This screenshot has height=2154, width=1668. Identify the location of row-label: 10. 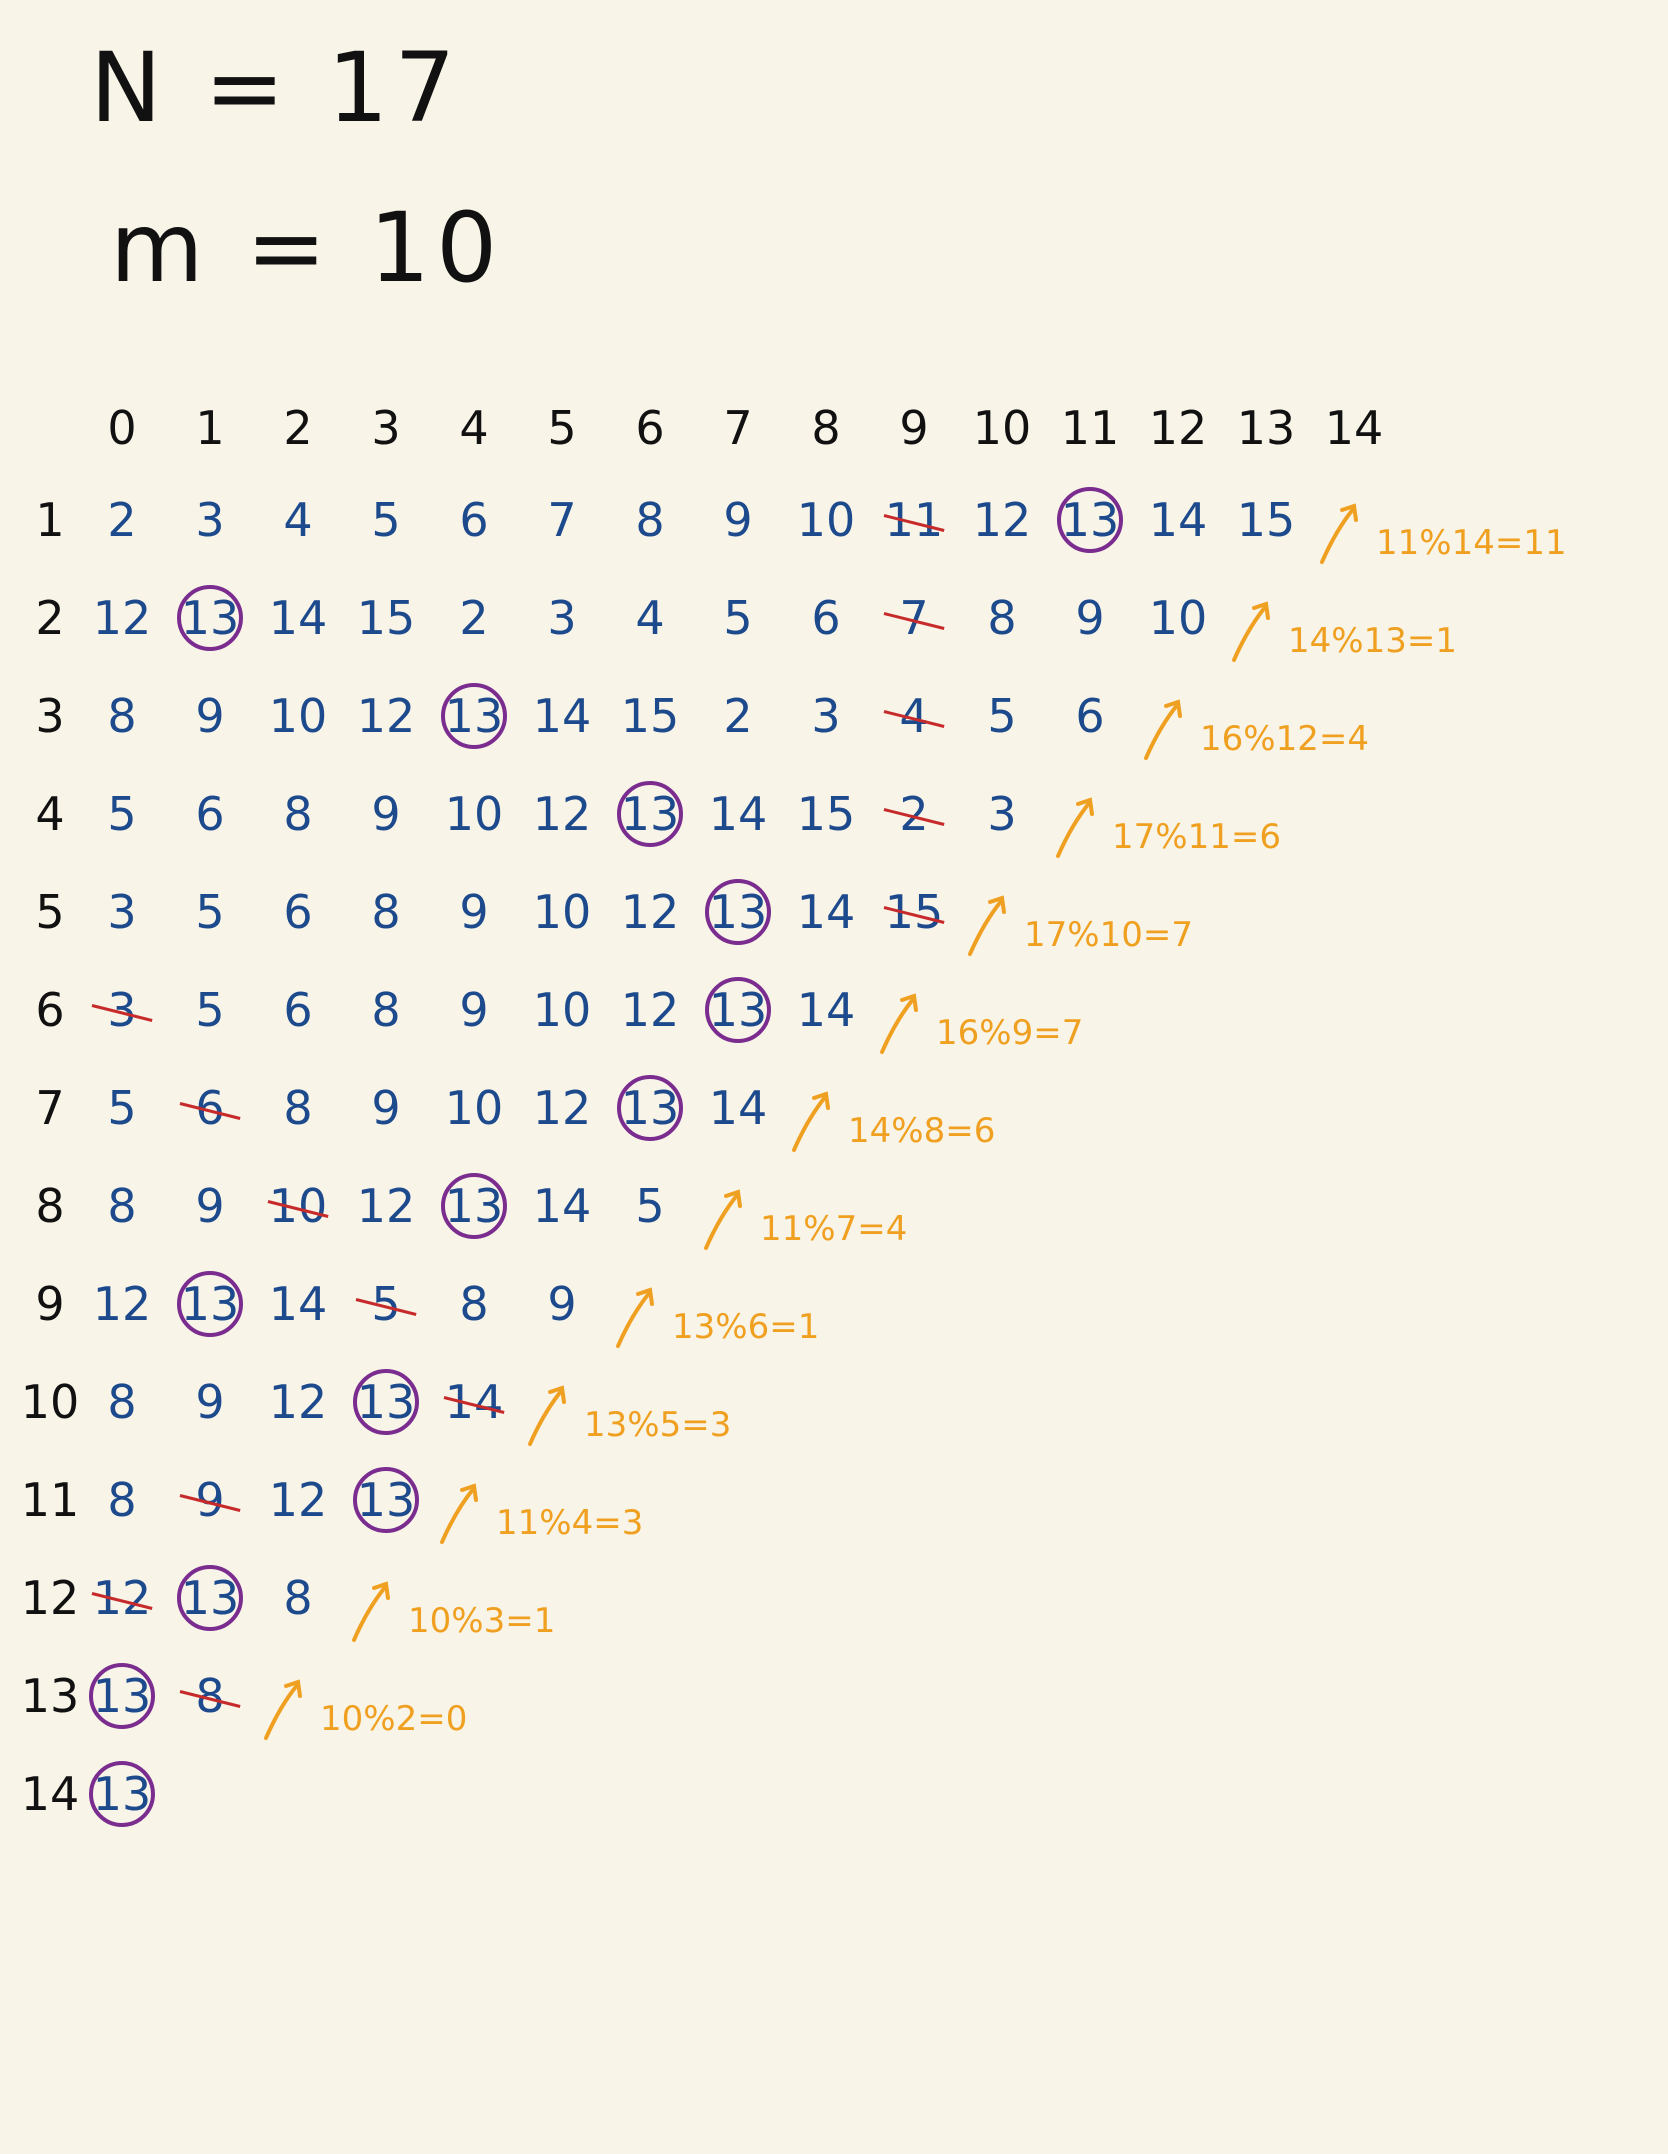
(50, 1402).